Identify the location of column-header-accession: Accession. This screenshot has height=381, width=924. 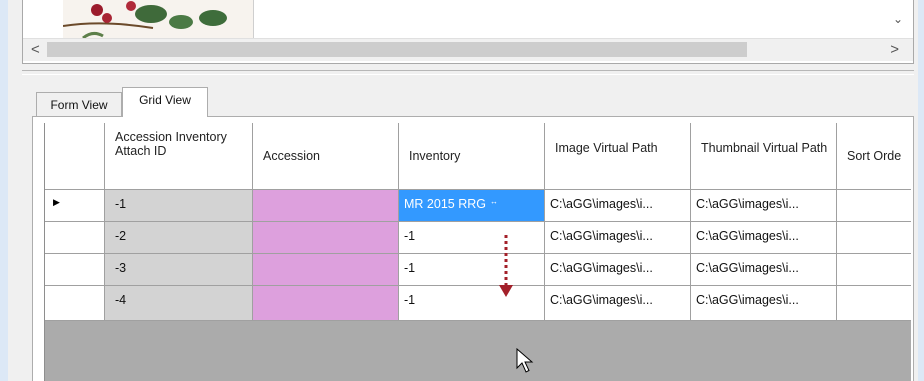
(326, 156).